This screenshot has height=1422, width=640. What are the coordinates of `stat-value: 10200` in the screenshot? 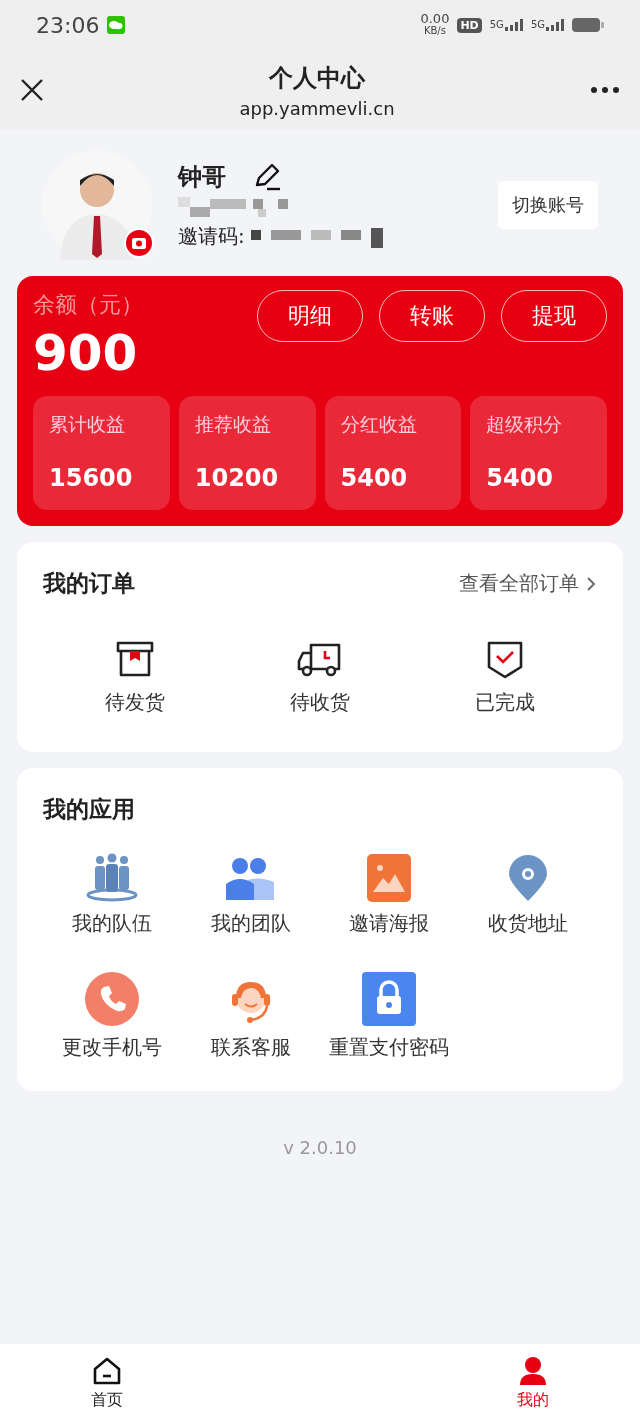 It's located at (237, 478).